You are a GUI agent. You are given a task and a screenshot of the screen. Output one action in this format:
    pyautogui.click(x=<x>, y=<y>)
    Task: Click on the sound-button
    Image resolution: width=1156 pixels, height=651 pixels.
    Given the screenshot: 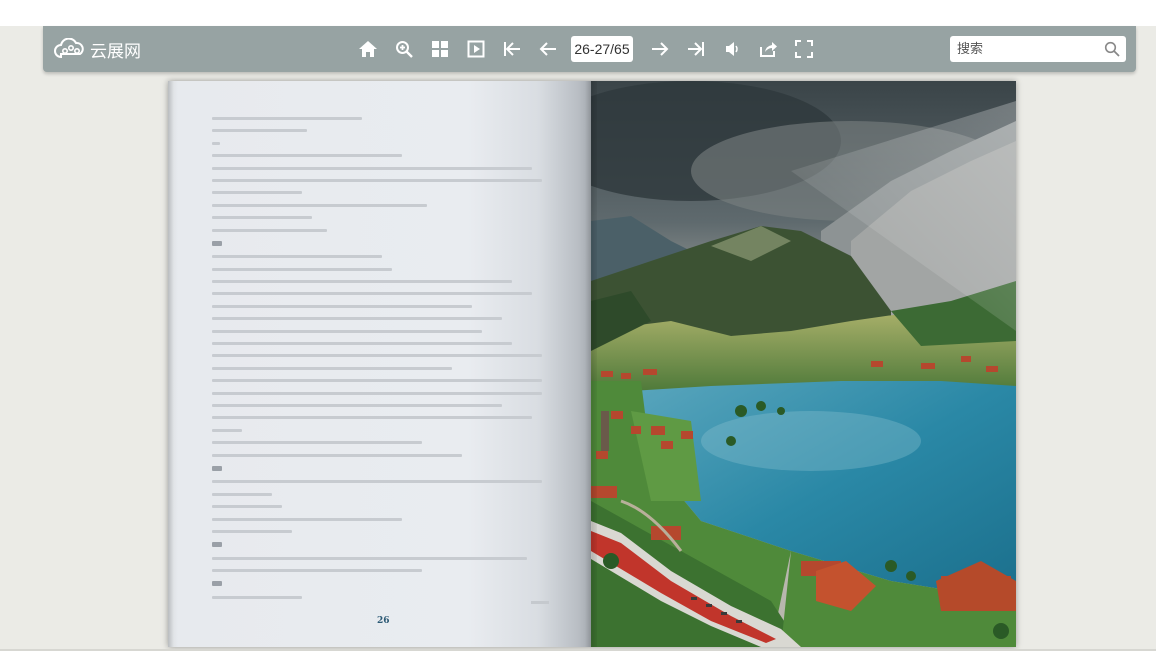 What is the action you would take?
    pyautogui.click(x=732, y=49)
    